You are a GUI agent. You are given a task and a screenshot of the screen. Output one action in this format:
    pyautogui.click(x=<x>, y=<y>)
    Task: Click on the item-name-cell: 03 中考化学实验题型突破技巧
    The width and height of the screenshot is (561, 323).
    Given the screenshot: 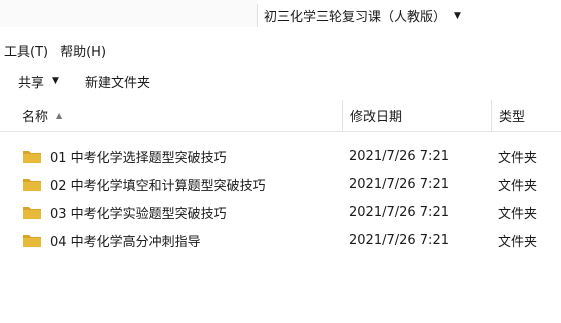 What is the action you would take?
    pyautogui.click(x=124, y=212)
    